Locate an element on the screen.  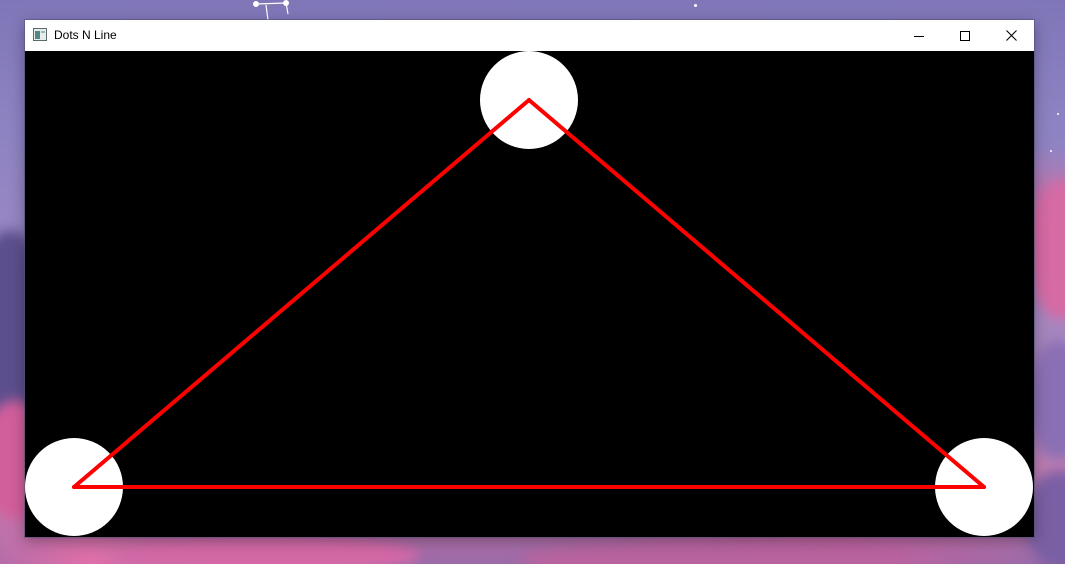
maximize-button is located at coordinates (965, 35).